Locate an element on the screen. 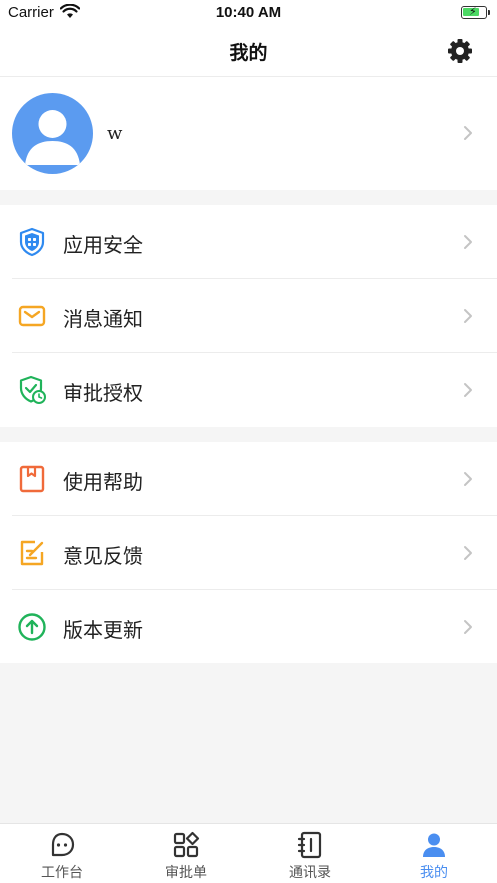  tab-label: 审批单 is located at coordinates (186, 873).